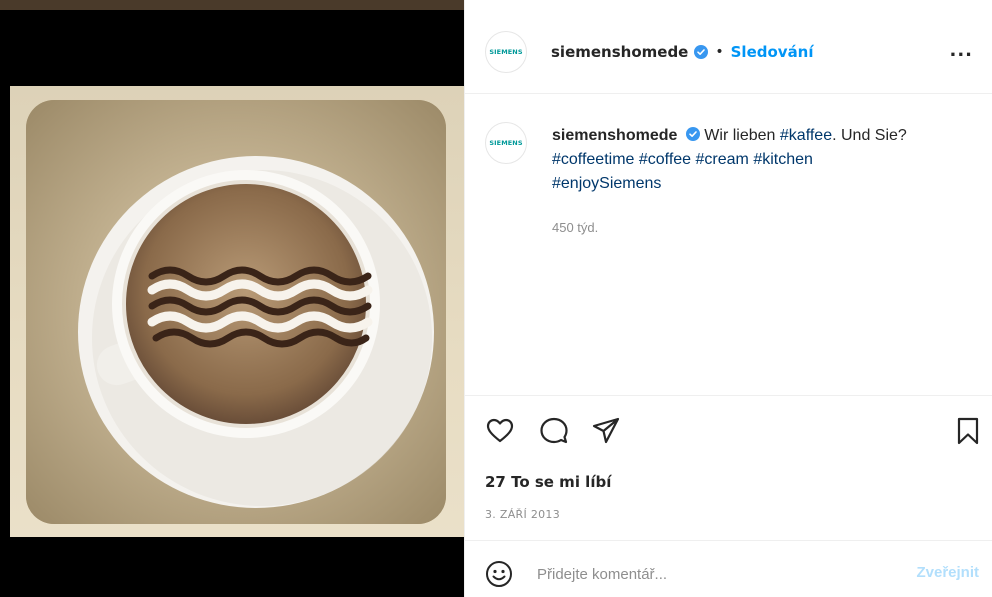  I want to click on media-top-strip, so click(232, 5).